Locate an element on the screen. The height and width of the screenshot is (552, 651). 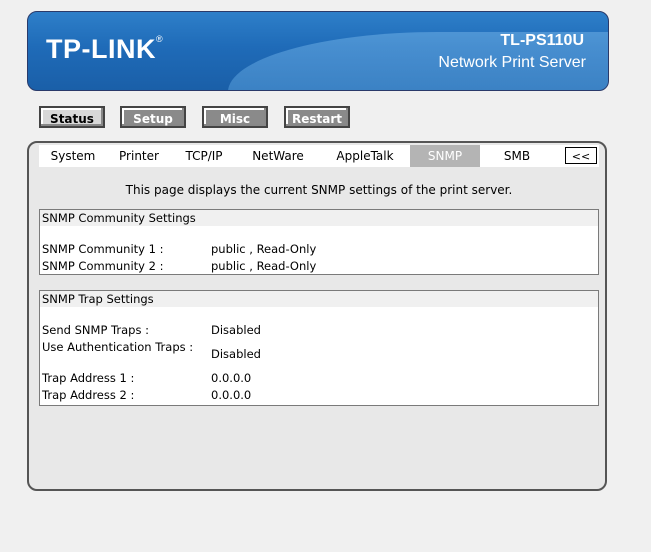
community-1-value: public , Read-Only is located at coordinates (264, 249).